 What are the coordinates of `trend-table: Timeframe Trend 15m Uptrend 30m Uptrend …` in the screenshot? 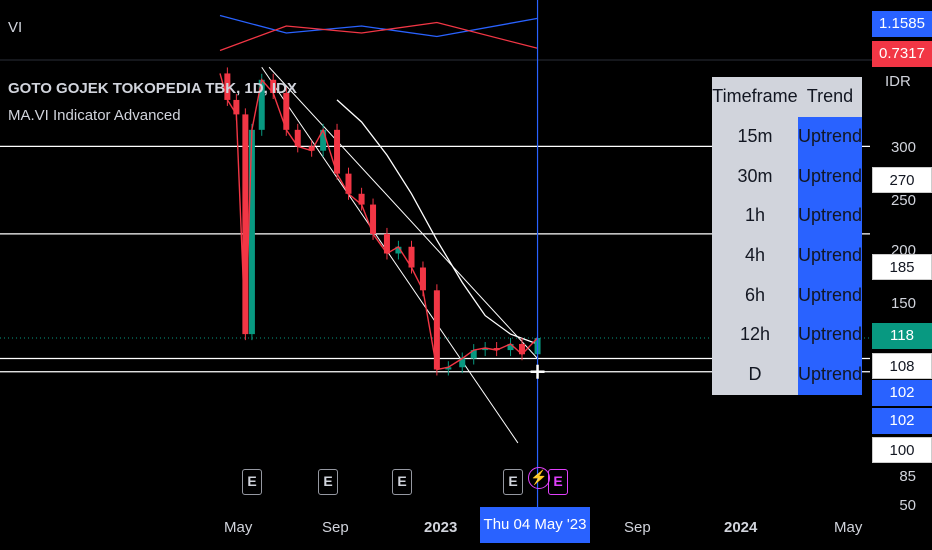 It's located at (787, 236).